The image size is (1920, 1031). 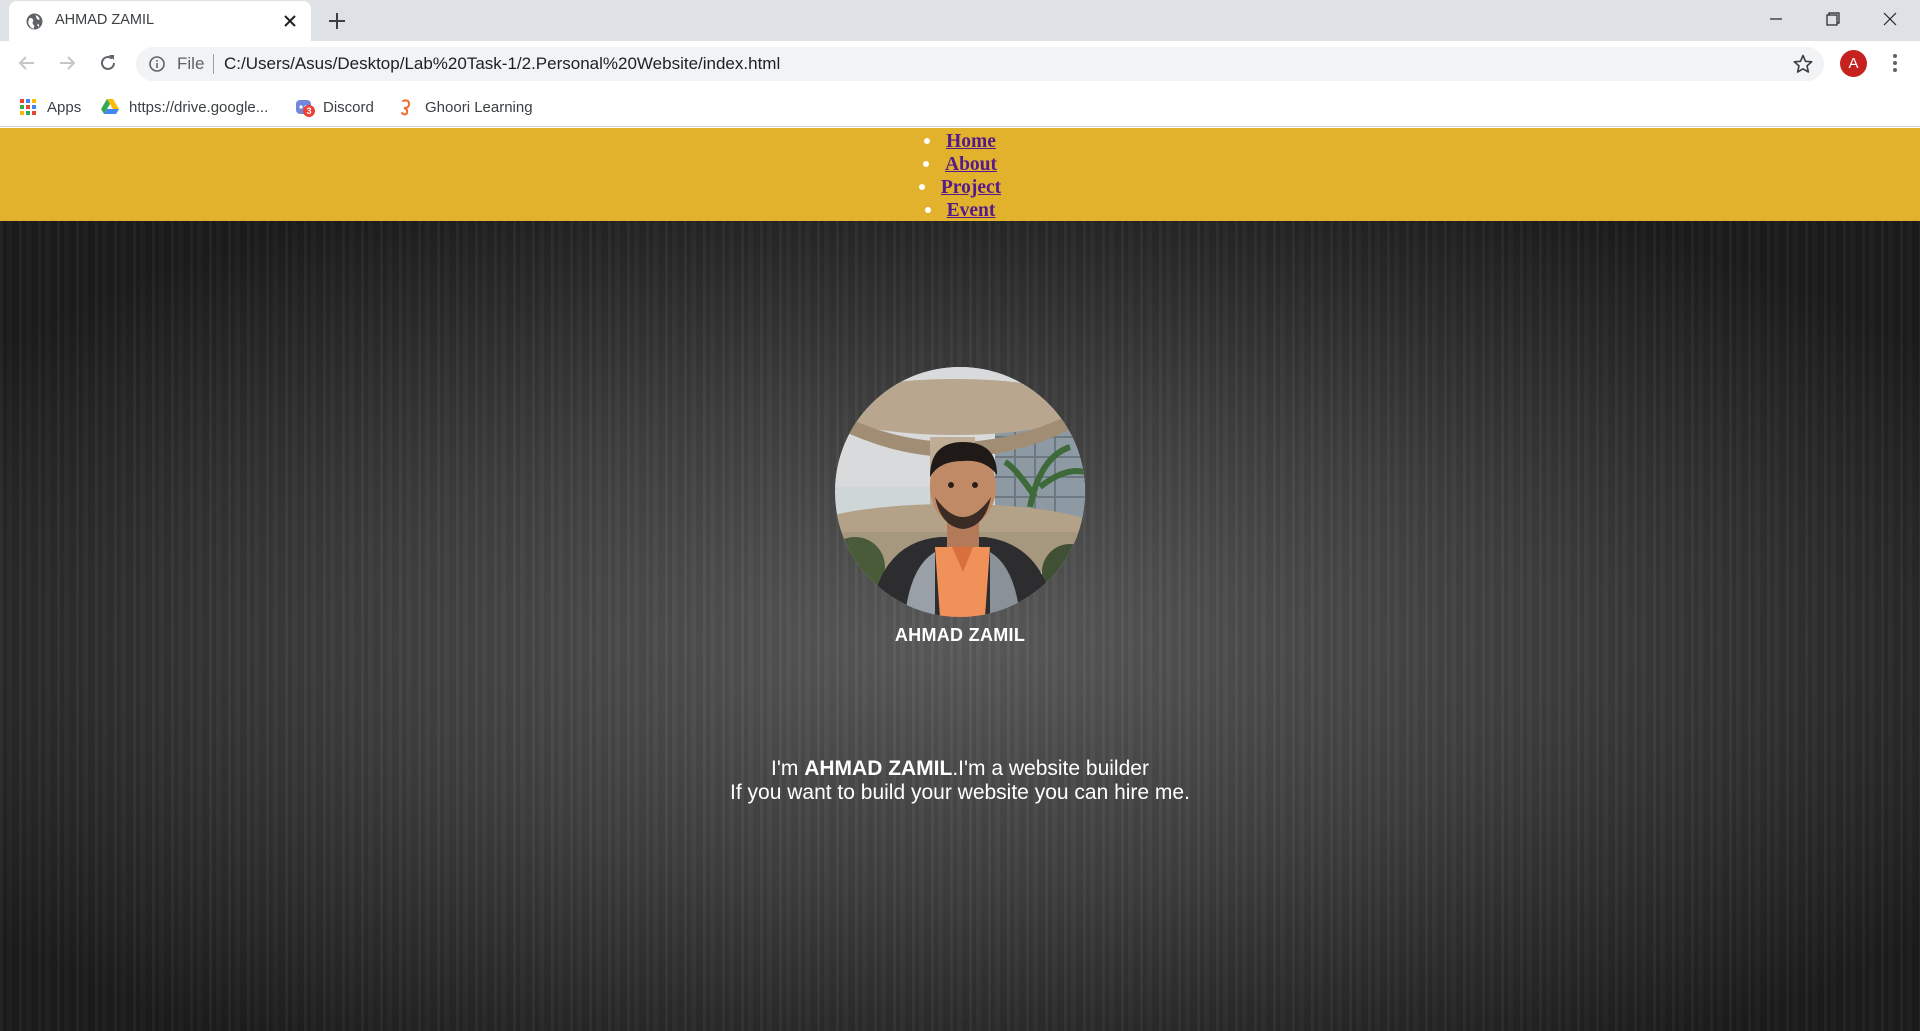 I want to click on bookmark-label: Discord, so click(x=348, y=107).